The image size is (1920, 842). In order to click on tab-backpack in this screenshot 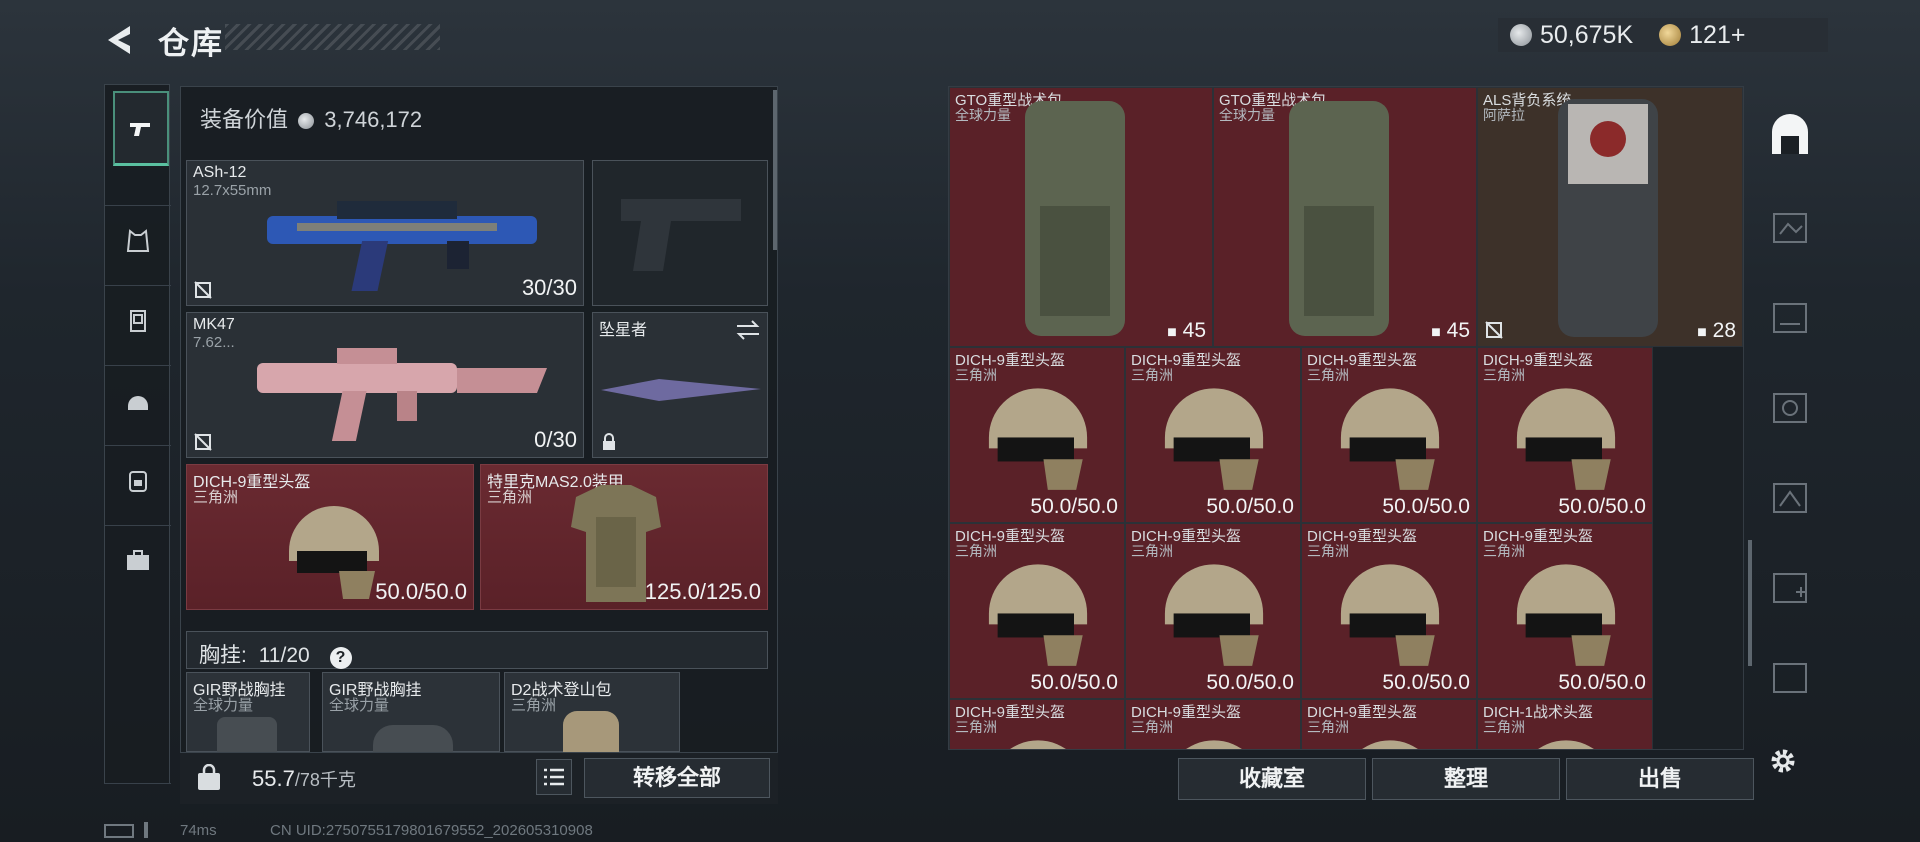, I will do `click(138, 481)`.